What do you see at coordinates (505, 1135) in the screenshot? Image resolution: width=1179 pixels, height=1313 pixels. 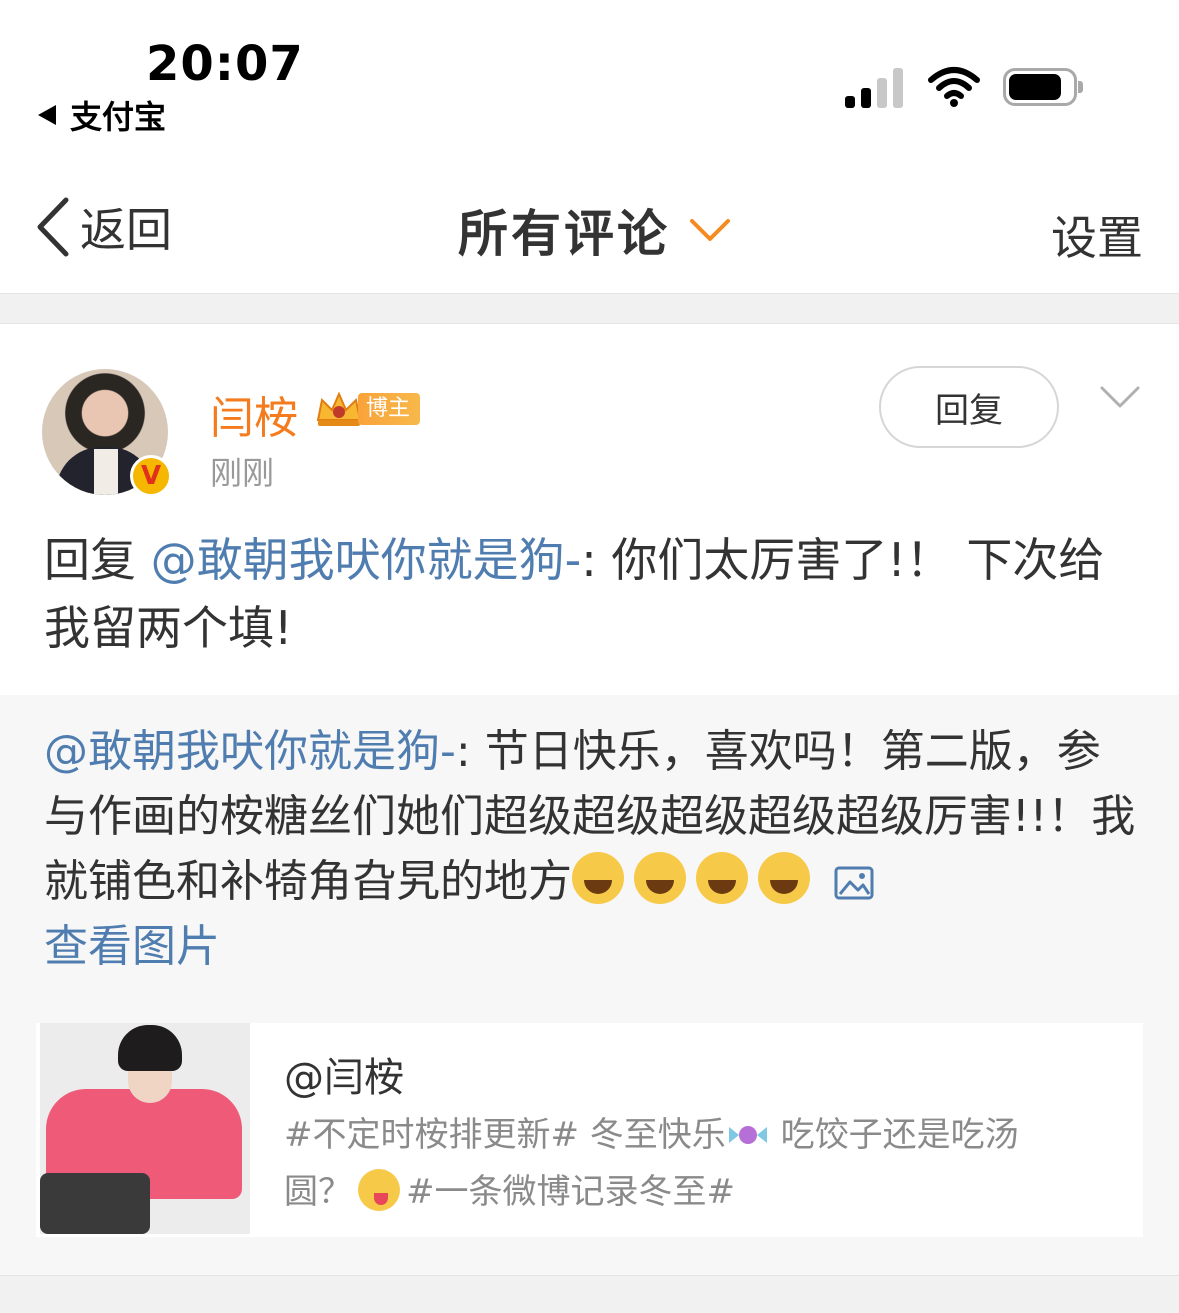 I see `linked-post-text-part1: #不定时桉排更新# 冬至快乐` at bounding box center [505, 1135].